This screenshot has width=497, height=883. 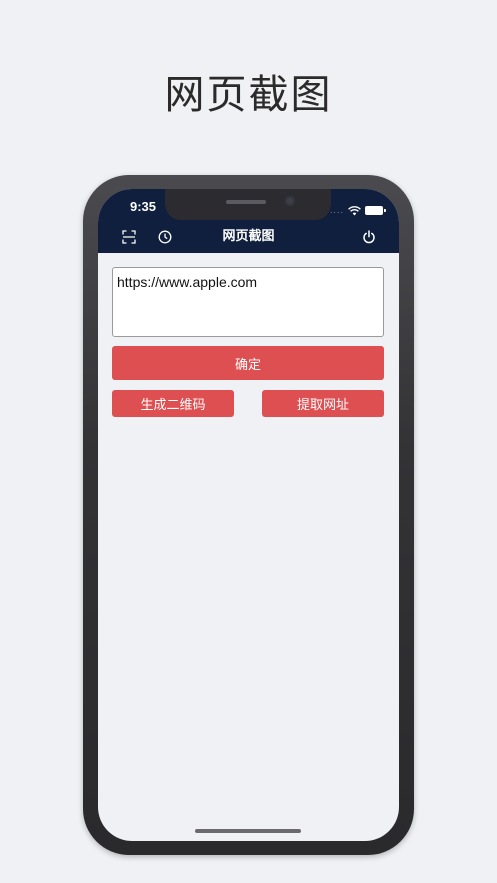 I want to click on generate-qr-button: 生成二维码, so click(x=173, y=403).